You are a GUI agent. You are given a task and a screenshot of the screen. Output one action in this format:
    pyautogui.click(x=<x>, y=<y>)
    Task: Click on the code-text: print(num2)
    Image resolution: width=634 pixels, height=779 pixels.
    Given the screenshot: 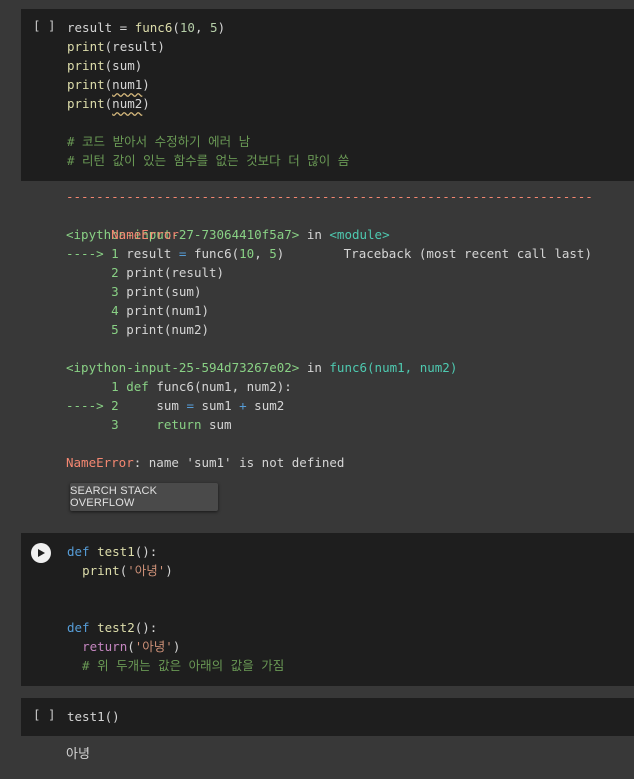 What is the action you would take?
    pyautogui.click(x=108, y=103)
    